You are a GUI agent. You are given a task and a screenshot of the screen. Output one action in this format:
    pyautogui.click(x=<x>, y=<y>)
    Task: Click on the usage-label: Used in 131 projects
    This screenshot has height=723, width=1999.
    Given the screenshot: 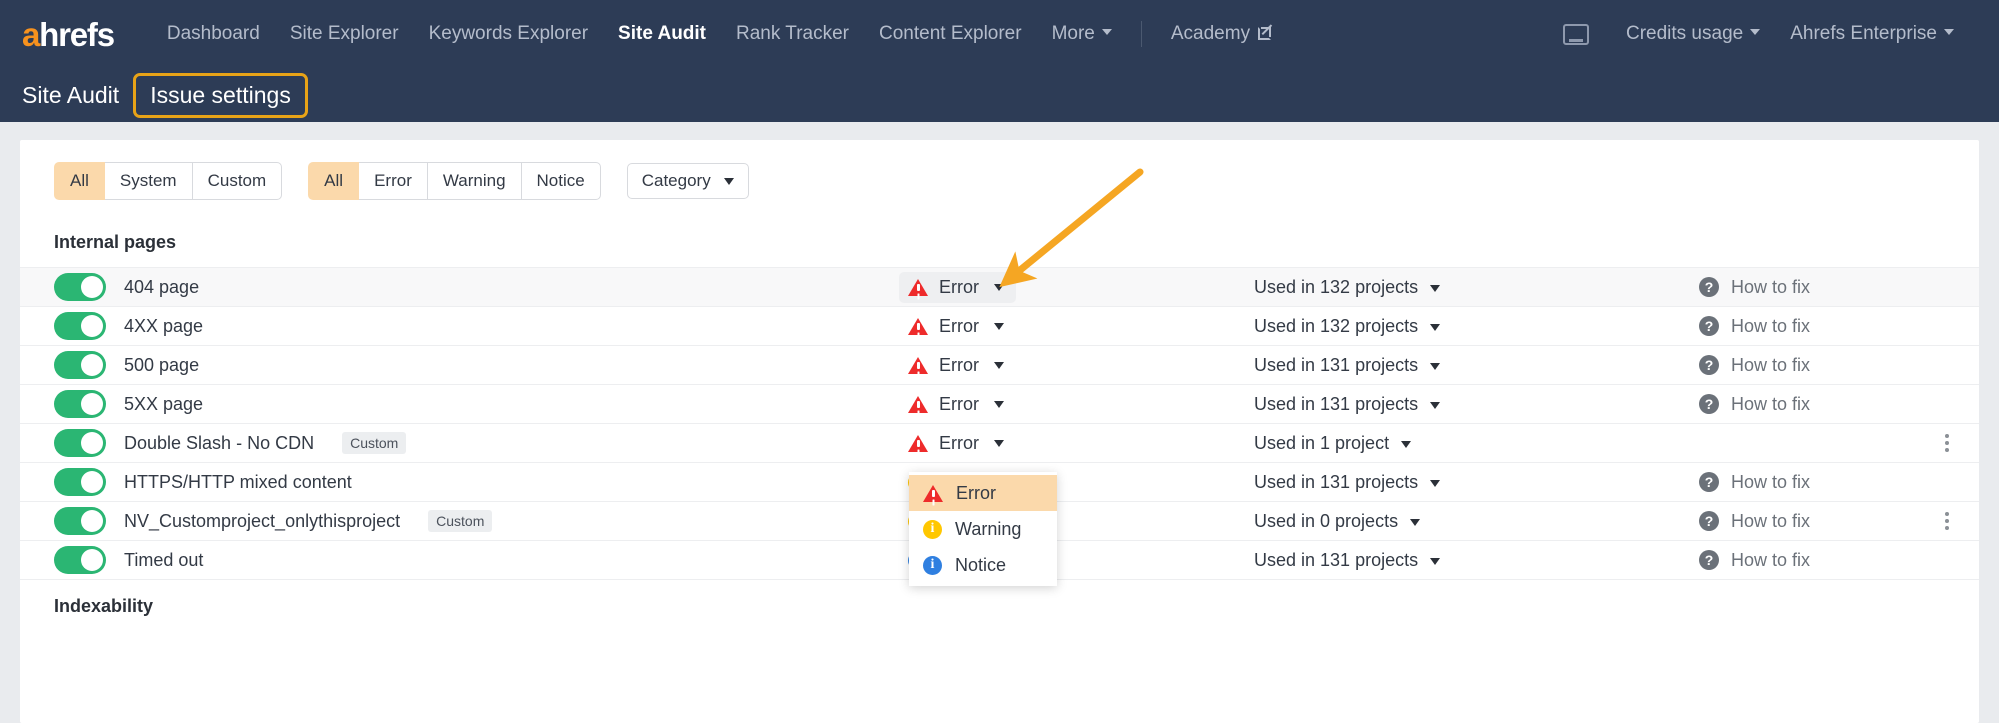 What is the action you would take?
    pyautogui.click(x=1336, y=481)
    